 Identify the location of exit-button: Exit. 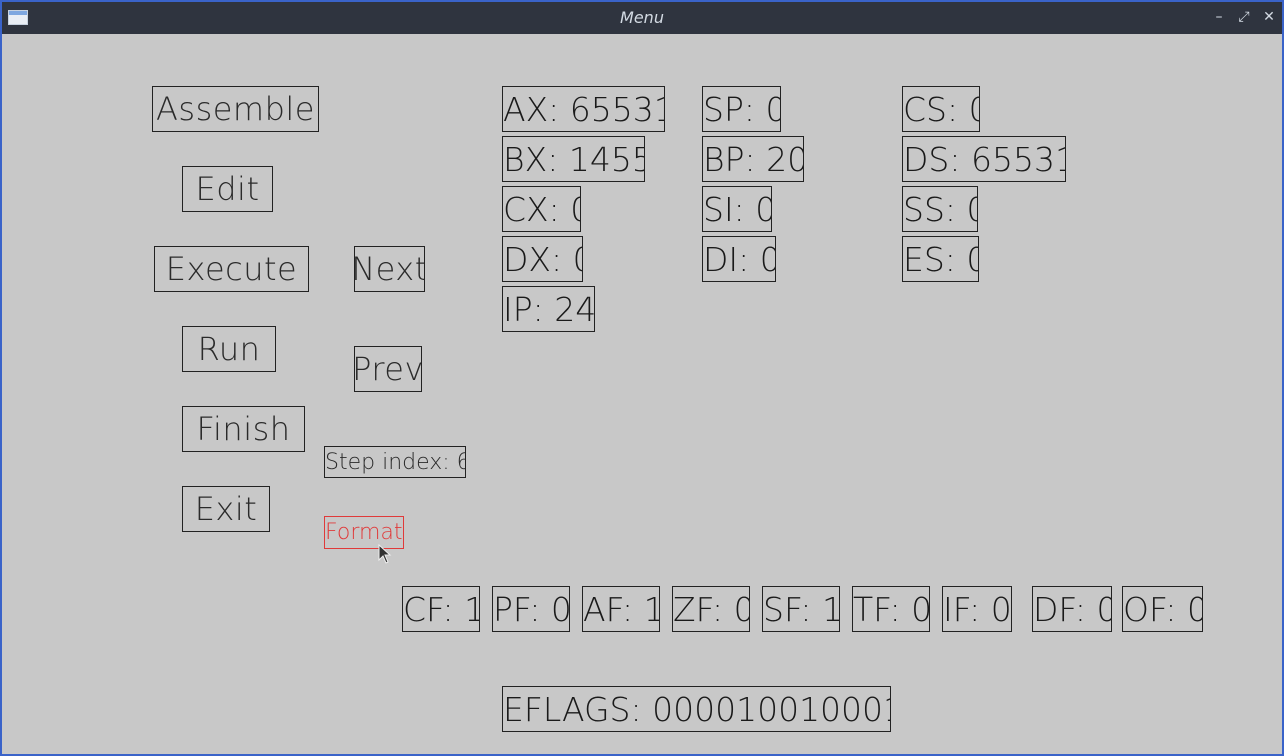
(226, 509).